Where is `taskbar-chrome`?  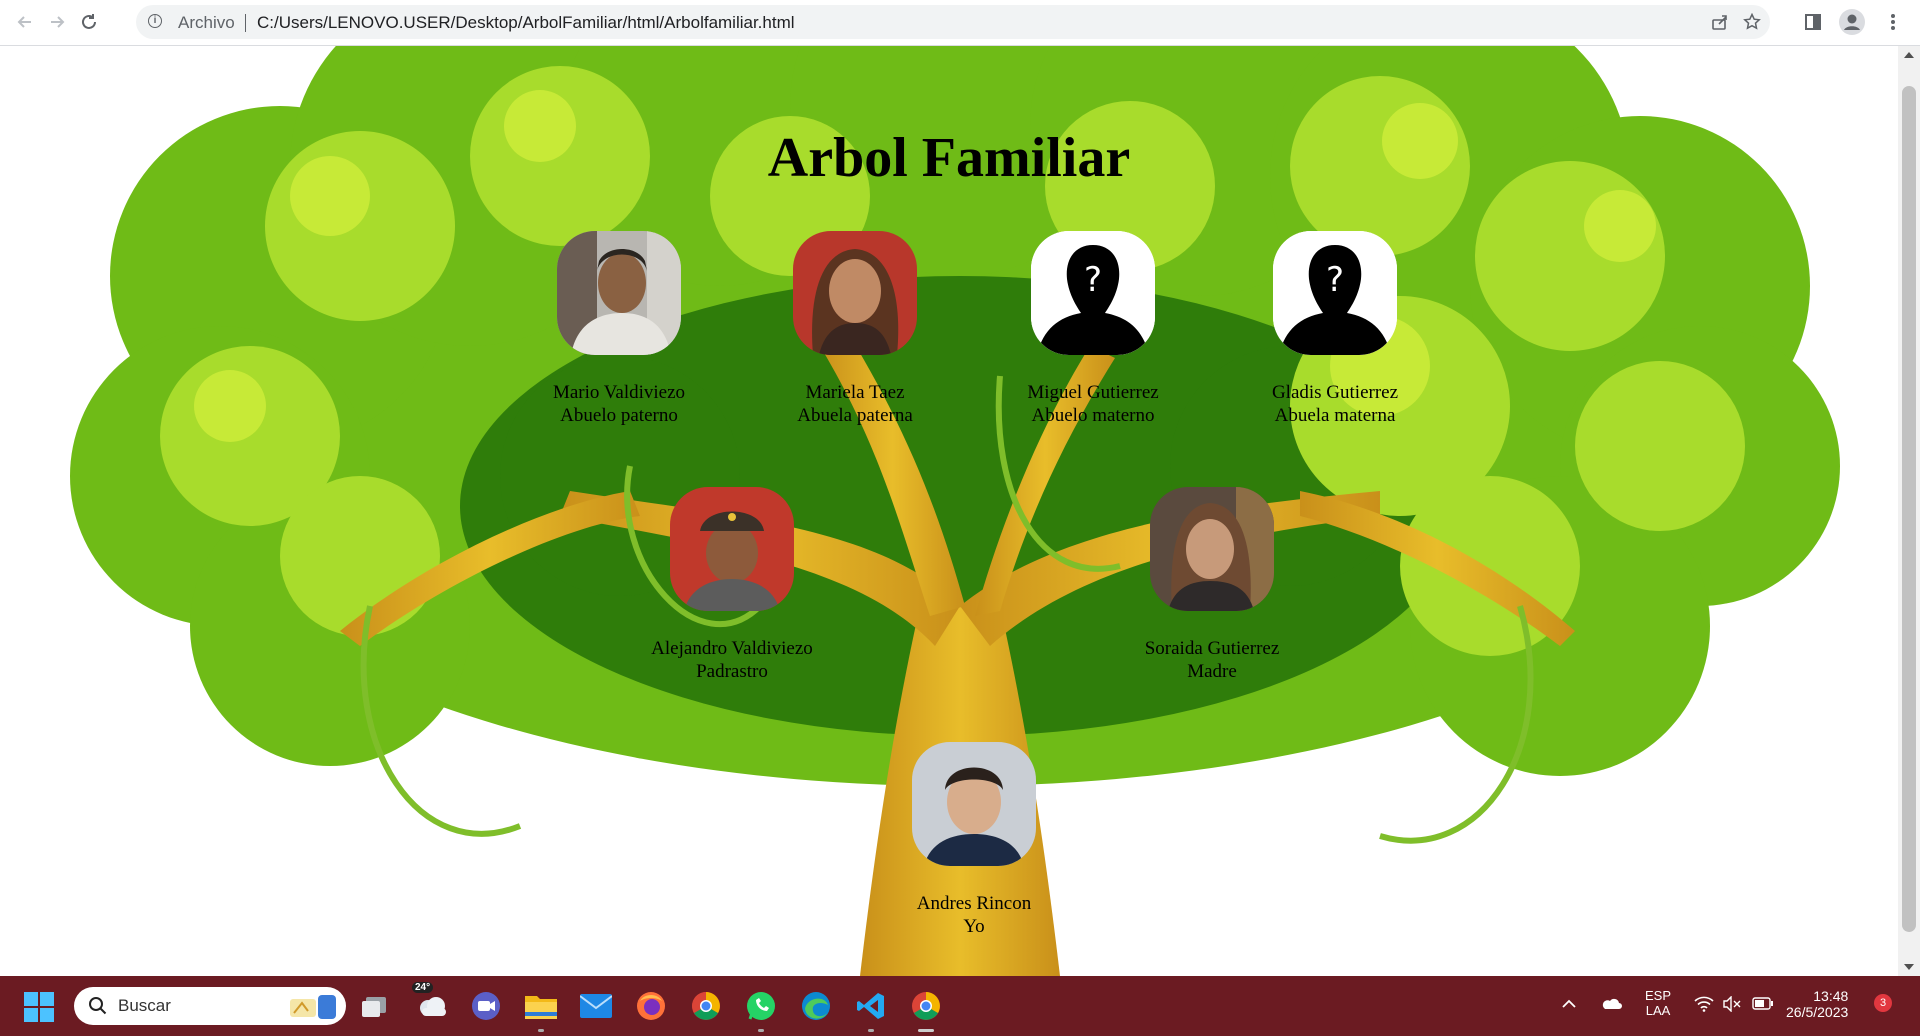 taskbar-chrome is located at coordinates (706, 1006).